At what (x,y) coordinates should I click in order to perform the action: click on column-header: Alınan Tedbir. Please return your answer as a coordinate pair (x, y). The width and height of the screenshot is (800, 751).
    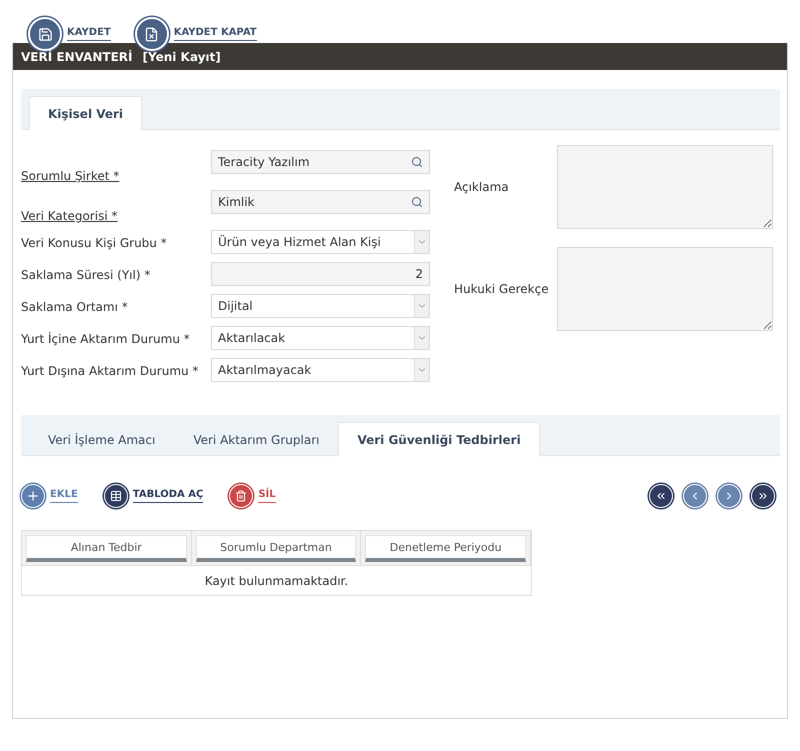
    Looking at the image, I should click on (106, 548).